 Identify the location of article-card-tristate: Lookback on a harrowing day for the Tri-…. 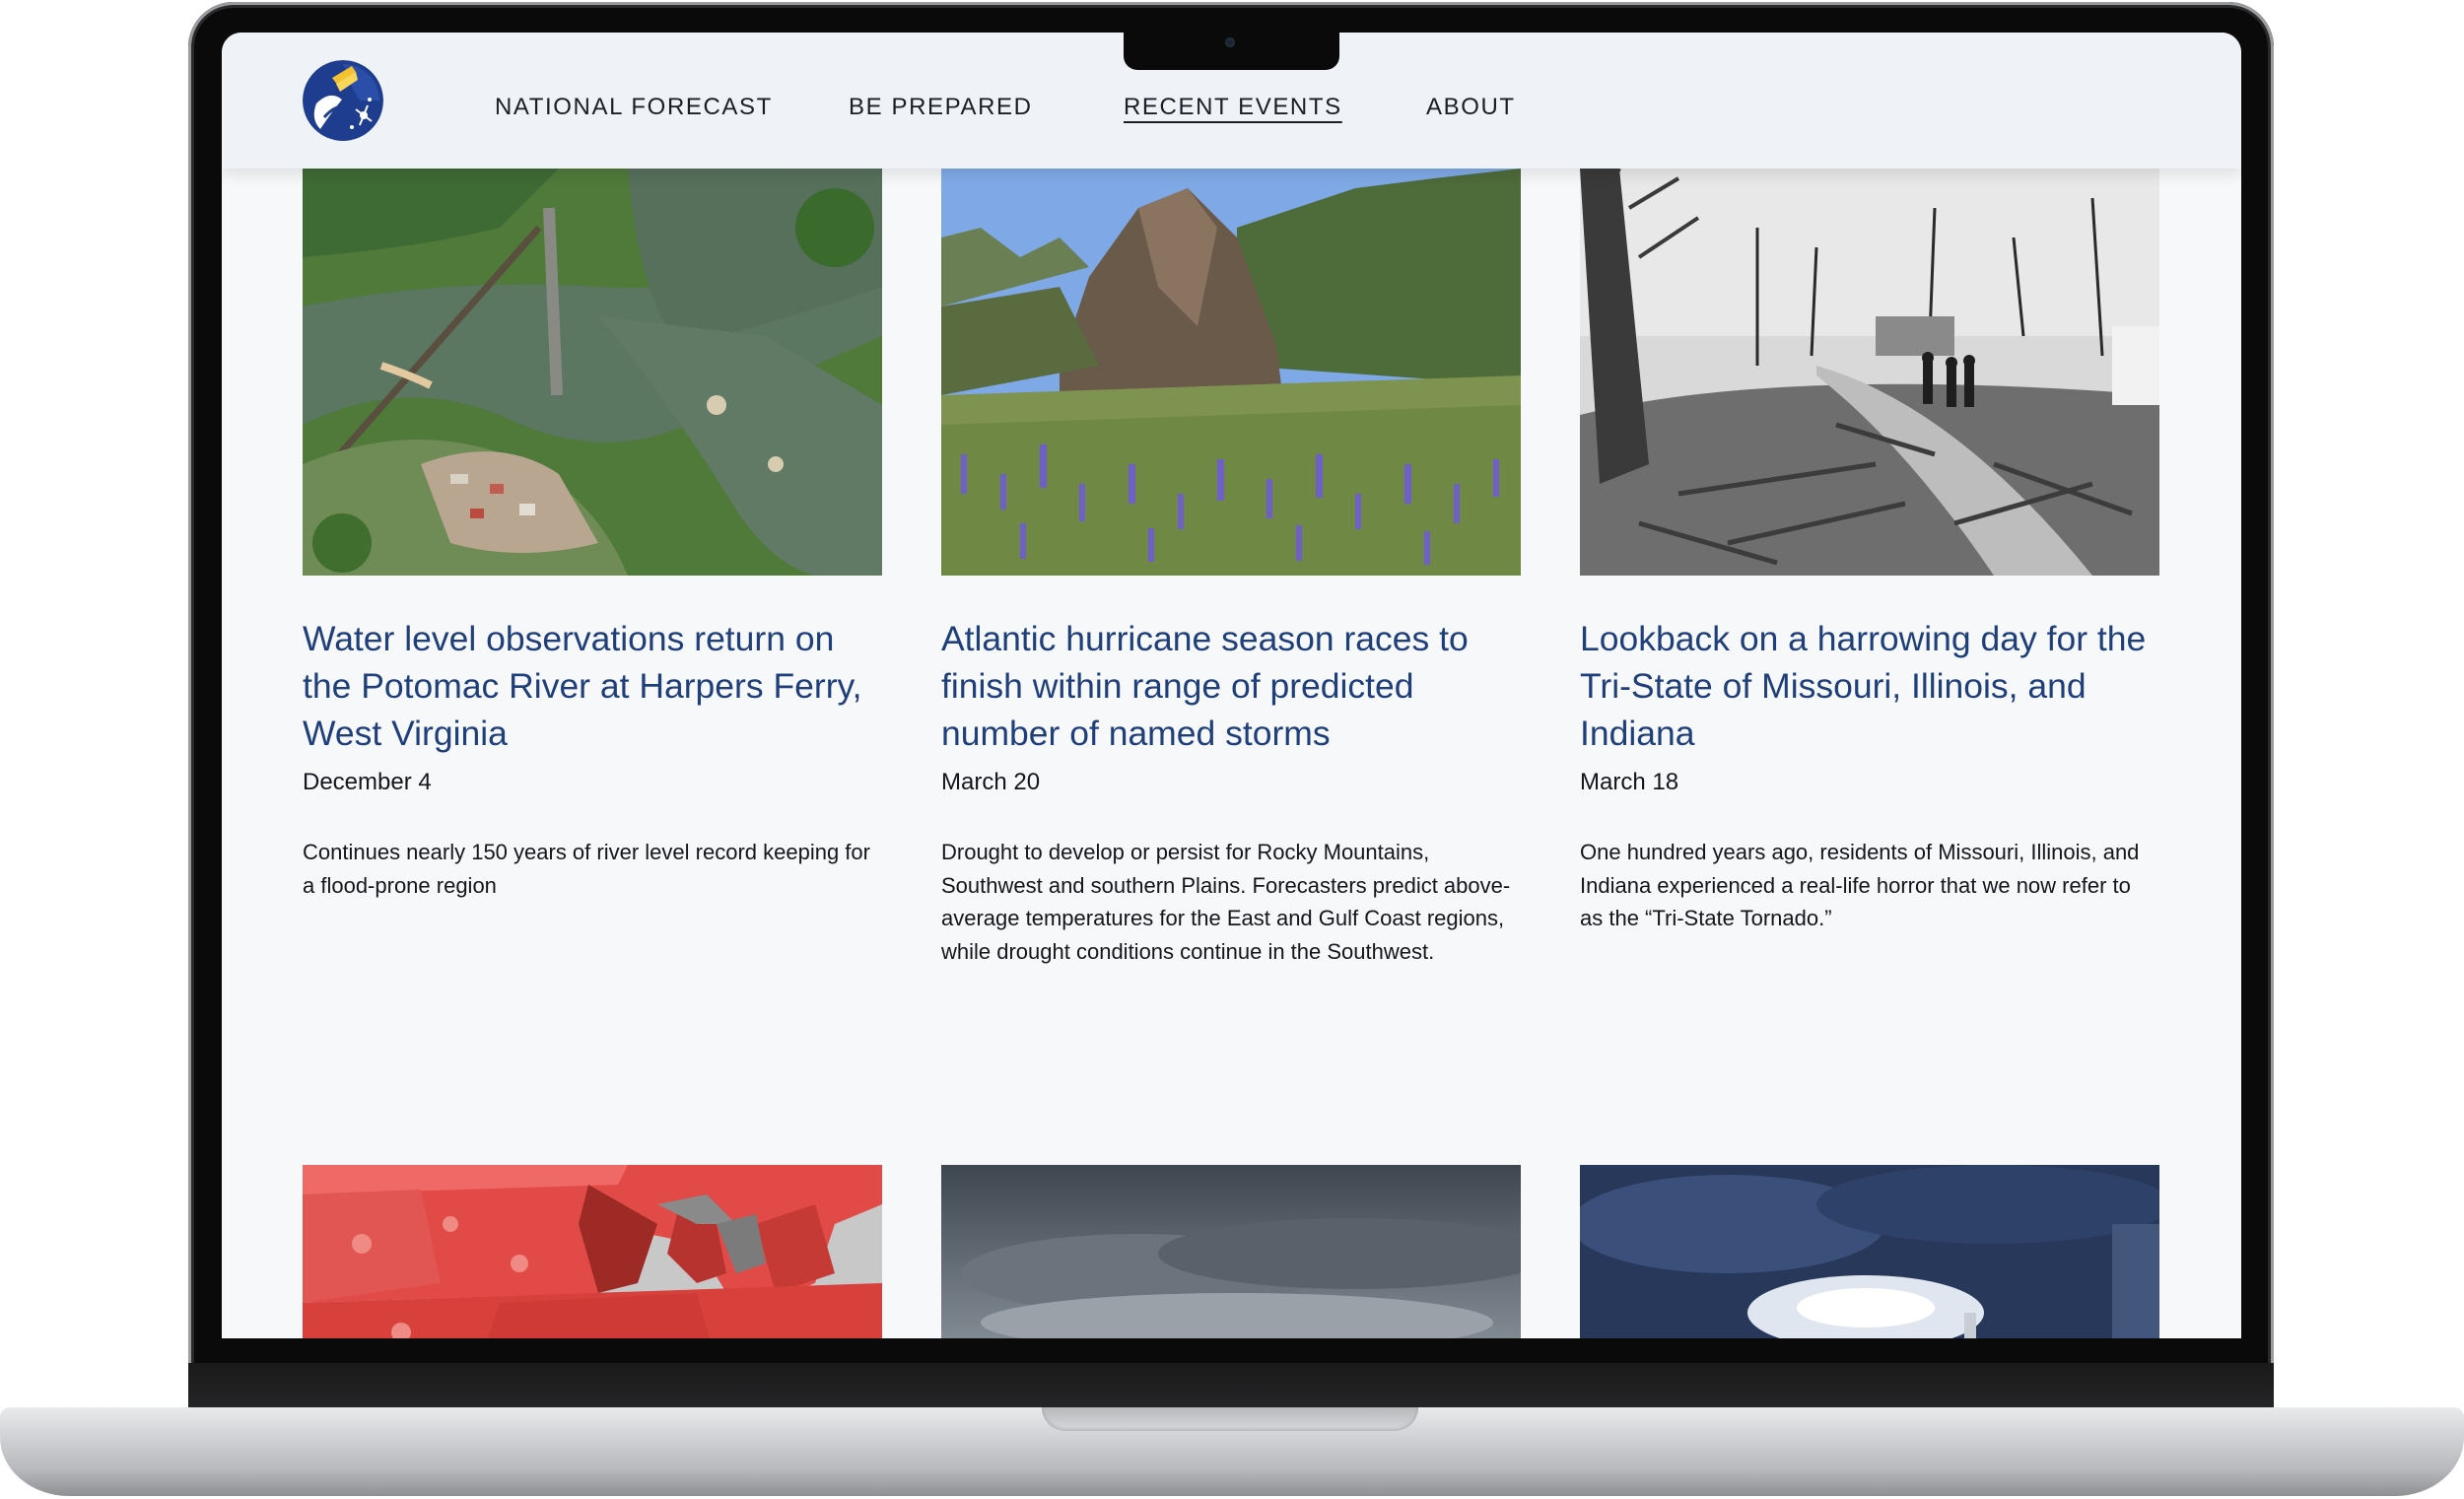
(1869, 552).